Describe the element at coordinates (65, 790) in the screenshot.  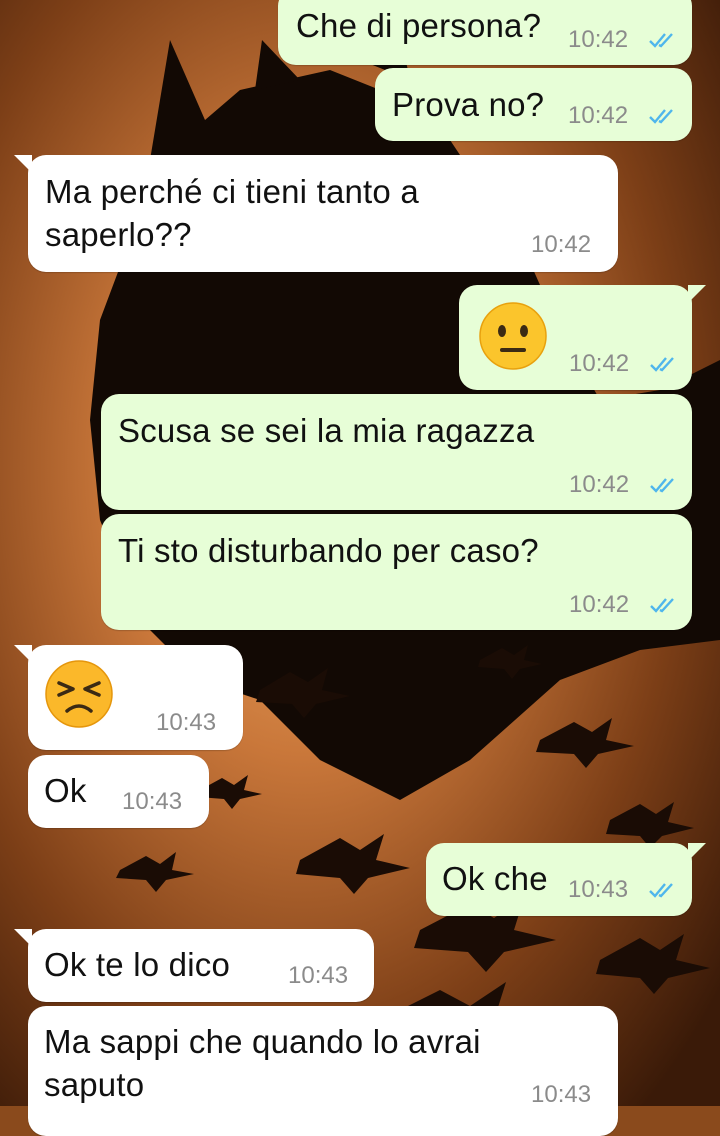
I see `message-text: Ok` at that location.